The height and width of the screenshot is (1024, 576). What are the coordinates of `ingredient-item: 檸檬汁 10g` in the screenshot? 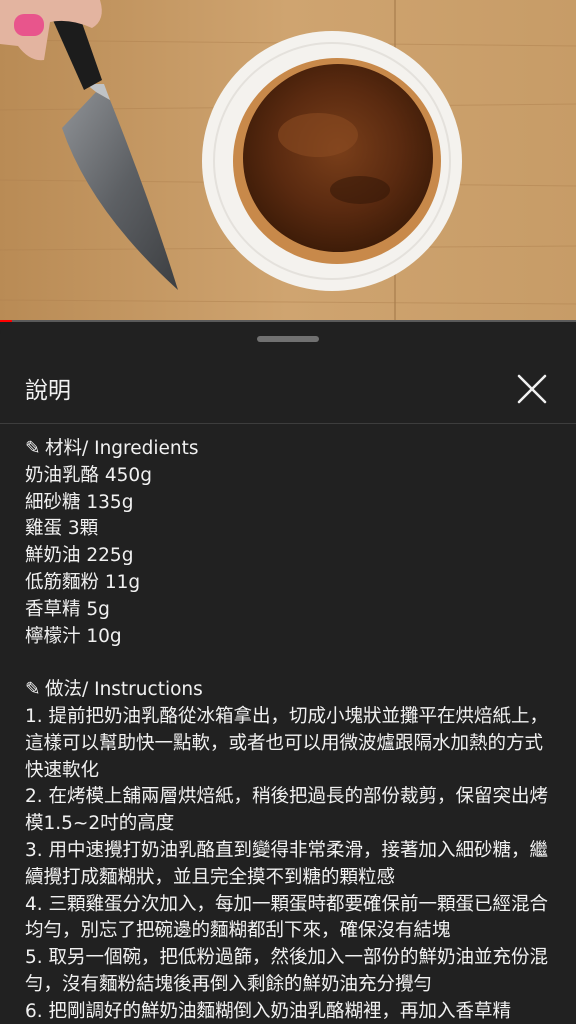 It's located at (73, 636).